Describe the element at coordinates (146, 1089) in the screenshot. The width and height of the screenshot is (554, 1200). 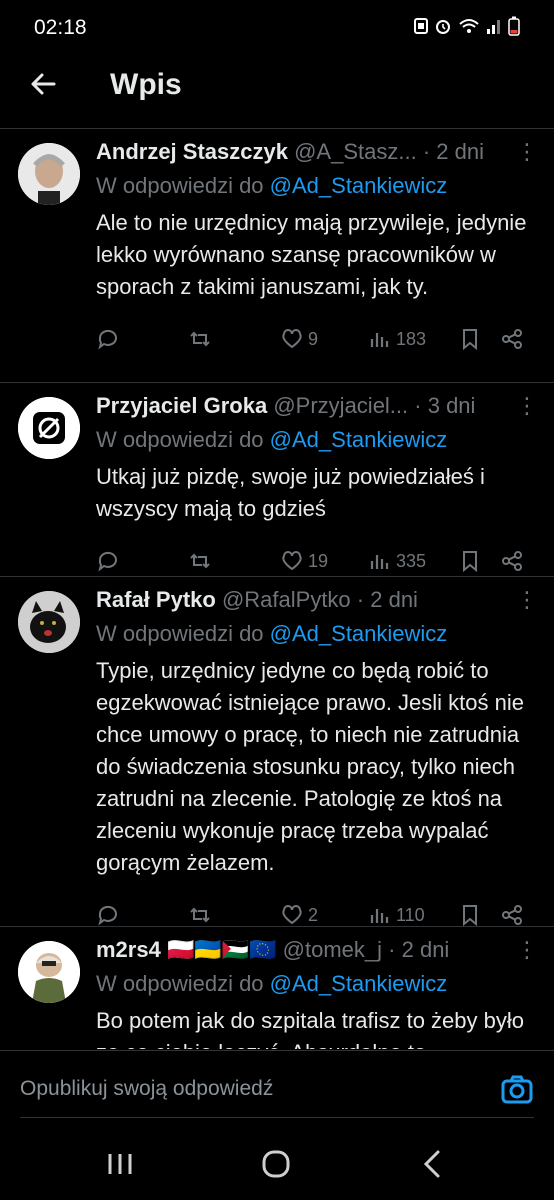
I see `reply-input: Opublikuj swoją odpowiedź` at that location.